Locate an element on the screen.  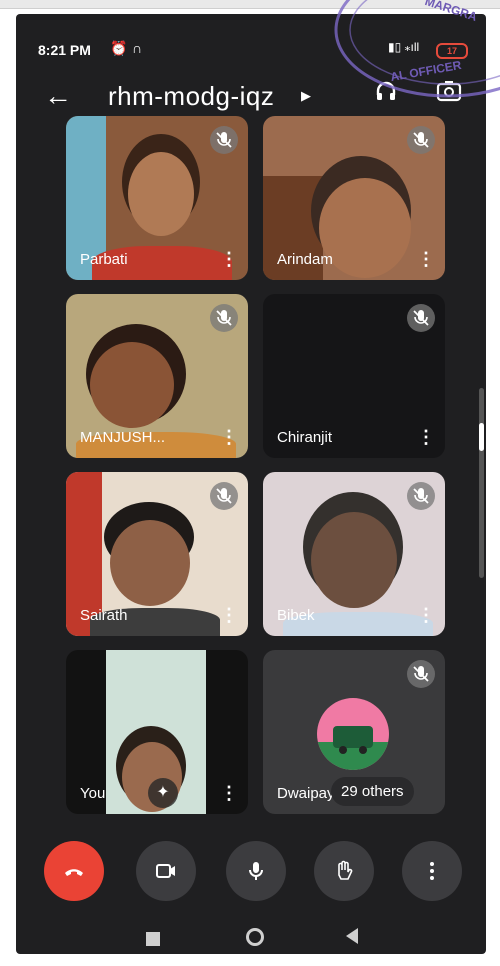
participant-name: Sairath is located at coordinates (104, 615).